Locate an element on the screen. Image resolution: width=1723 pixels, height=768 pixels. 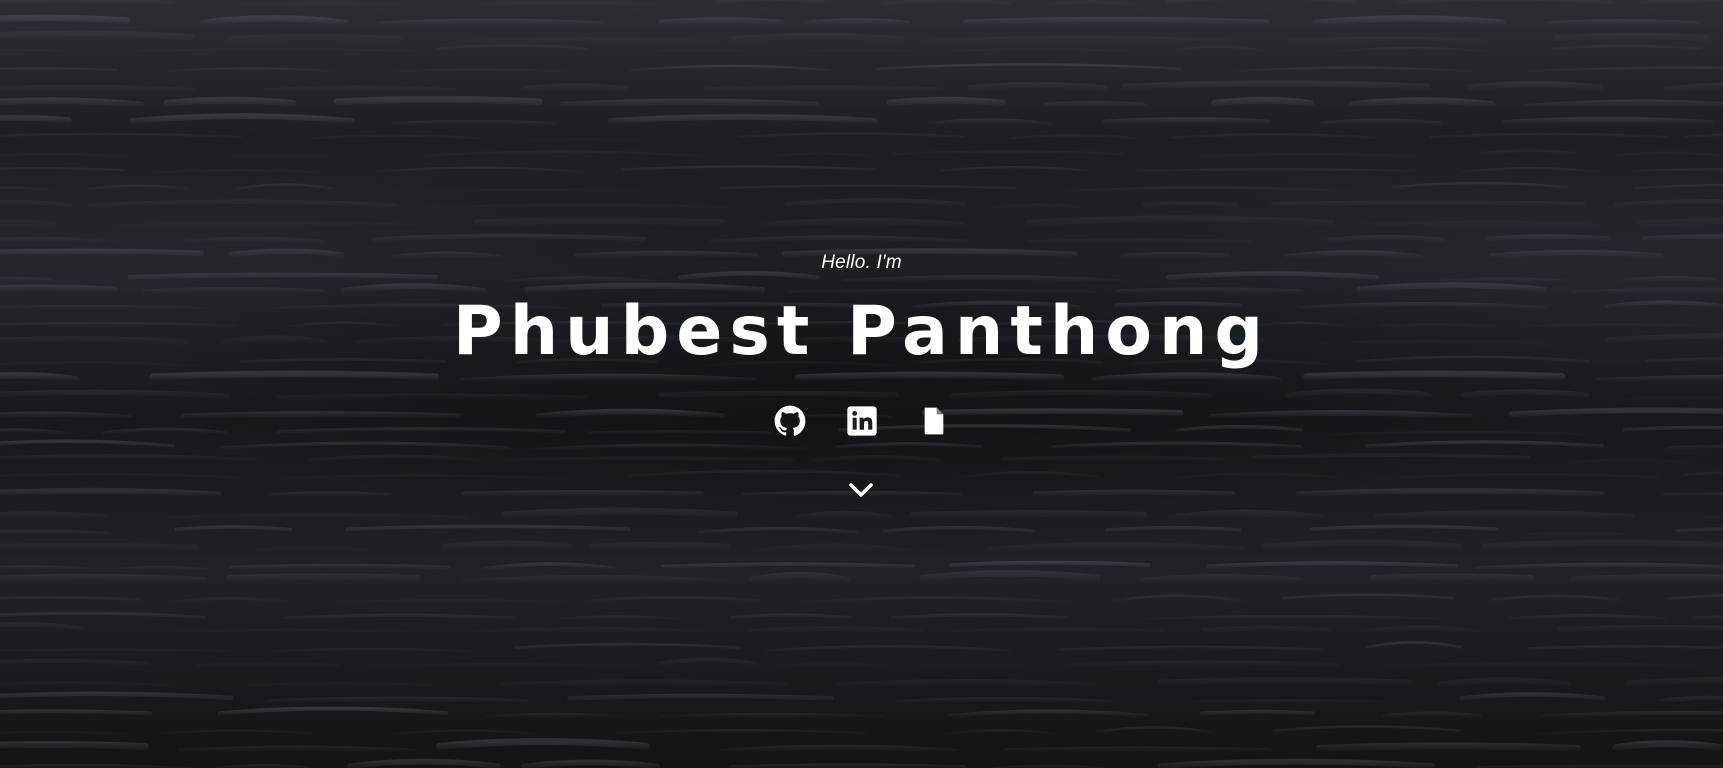
chevron-down-icon is located at coordinates (861, 490).